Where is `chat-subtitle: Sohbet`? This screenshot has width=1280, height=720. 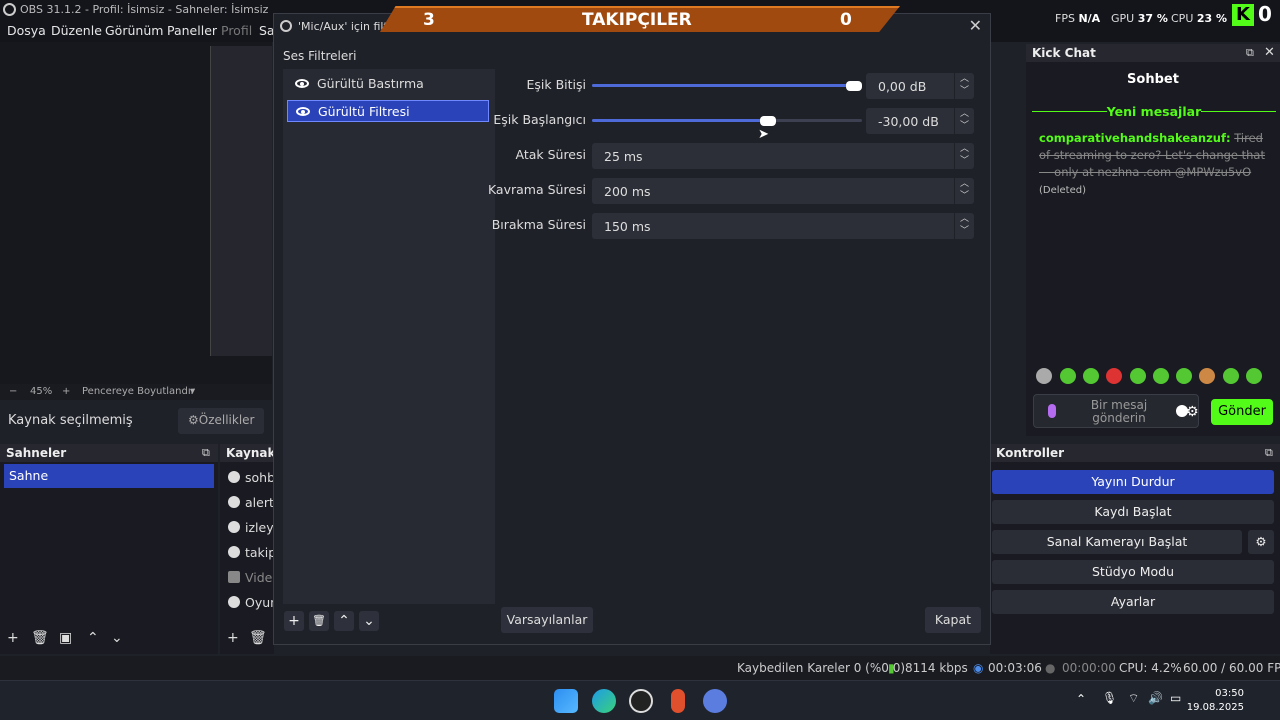 chat-subtitle: Sohbet is located at coordinates (1153, 79).